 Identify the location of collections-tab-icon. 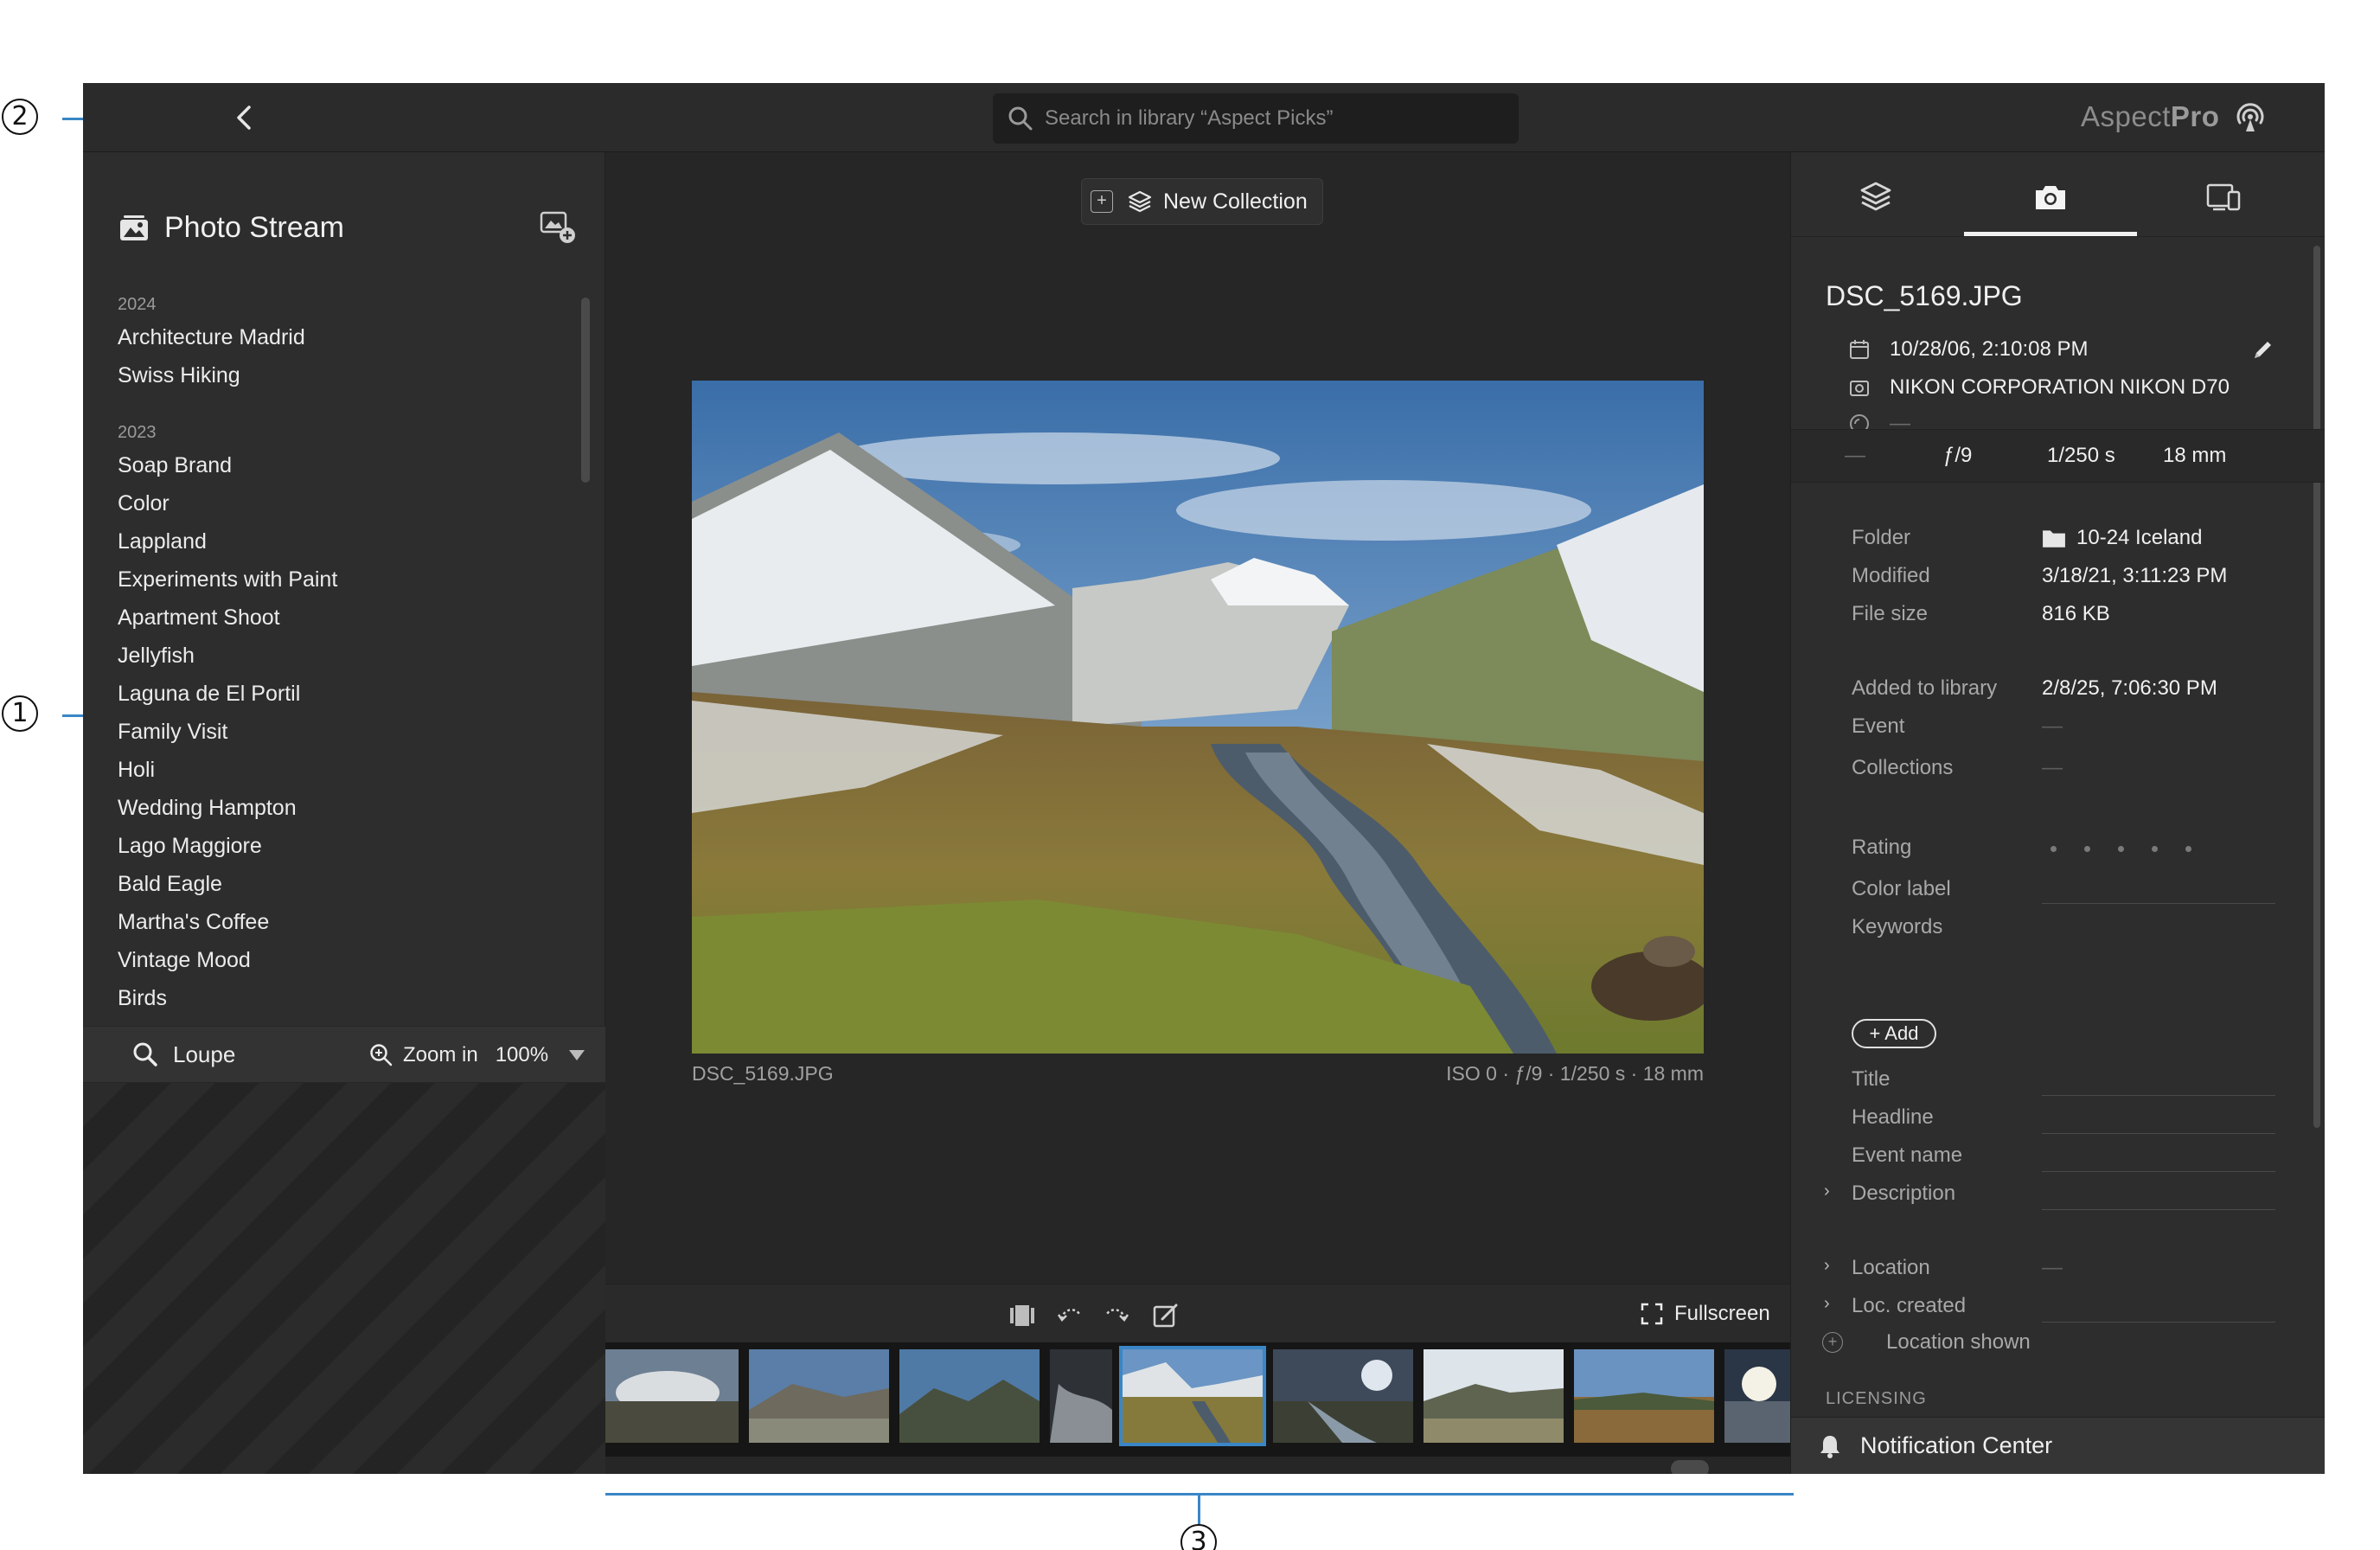
(1876, 197).